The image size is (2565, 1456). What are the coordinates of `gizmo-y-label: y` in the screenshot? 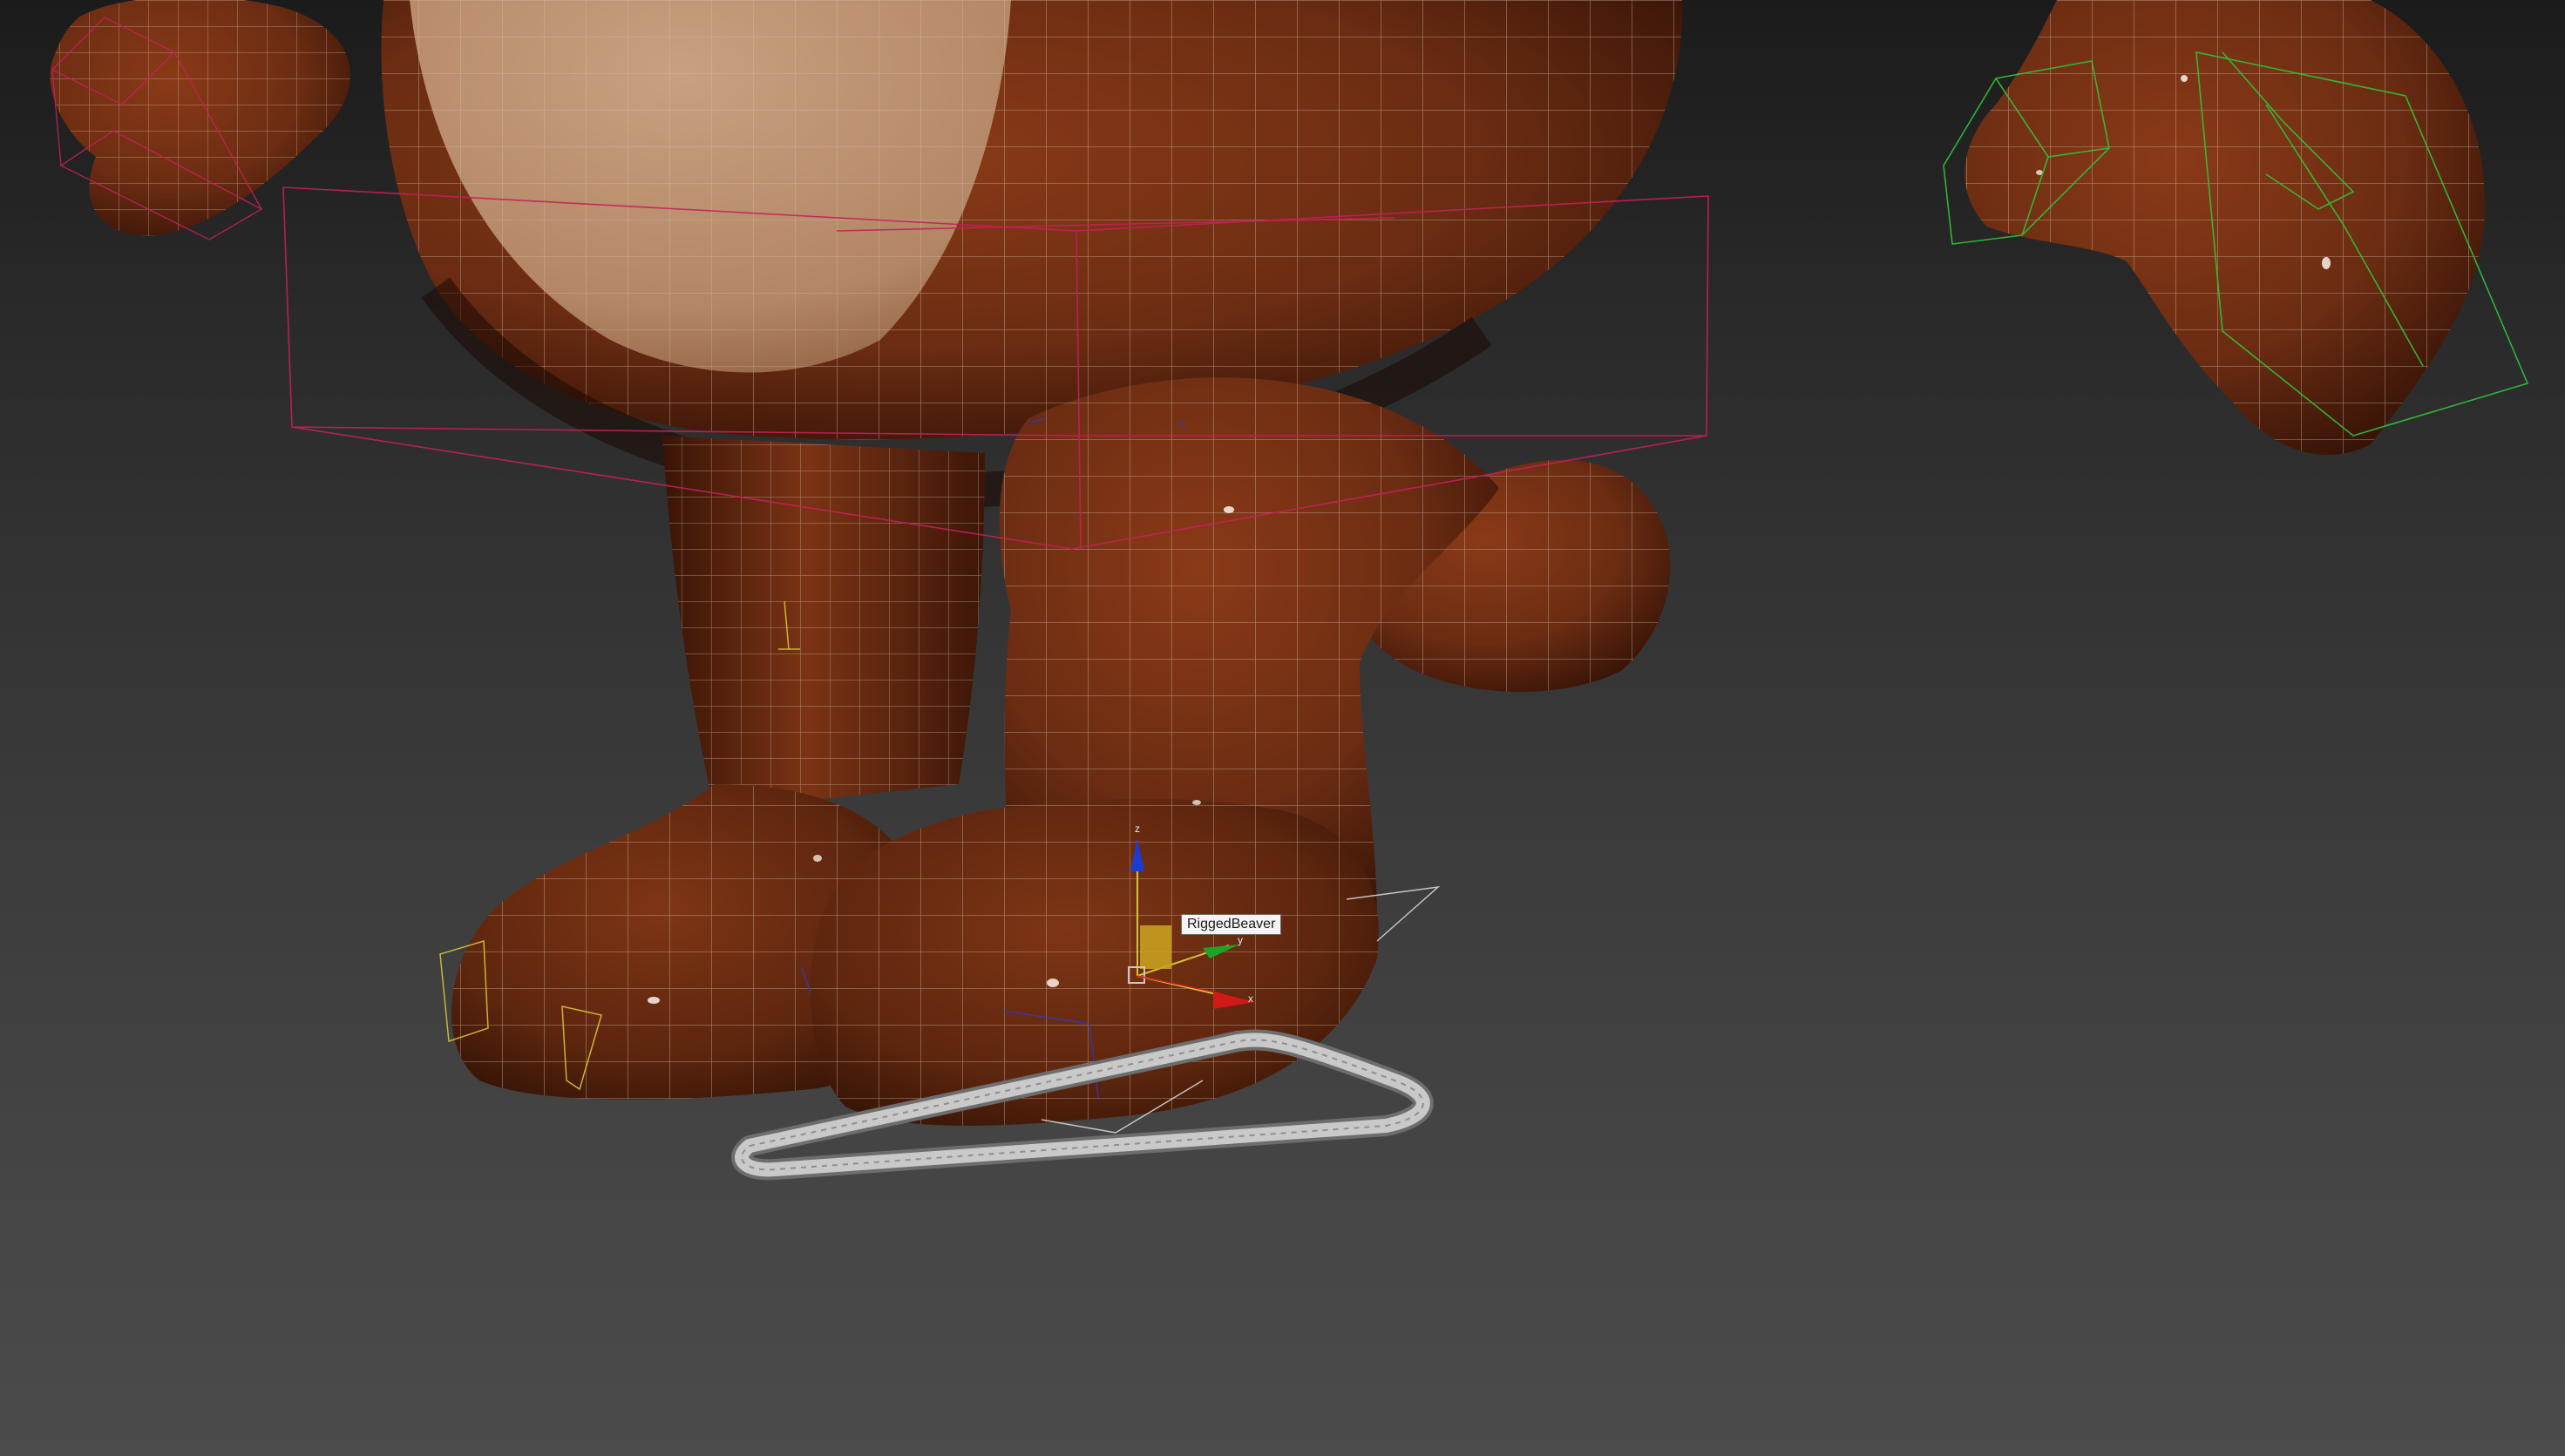 It's located at (1240, 940).